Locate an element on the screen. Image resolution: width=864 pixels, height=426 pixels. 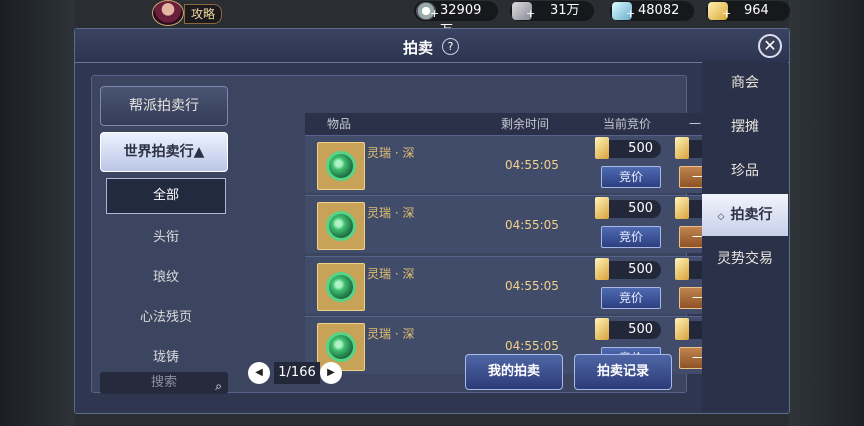
resource-coin: + 32909万 is located at coordinates (456, 19).